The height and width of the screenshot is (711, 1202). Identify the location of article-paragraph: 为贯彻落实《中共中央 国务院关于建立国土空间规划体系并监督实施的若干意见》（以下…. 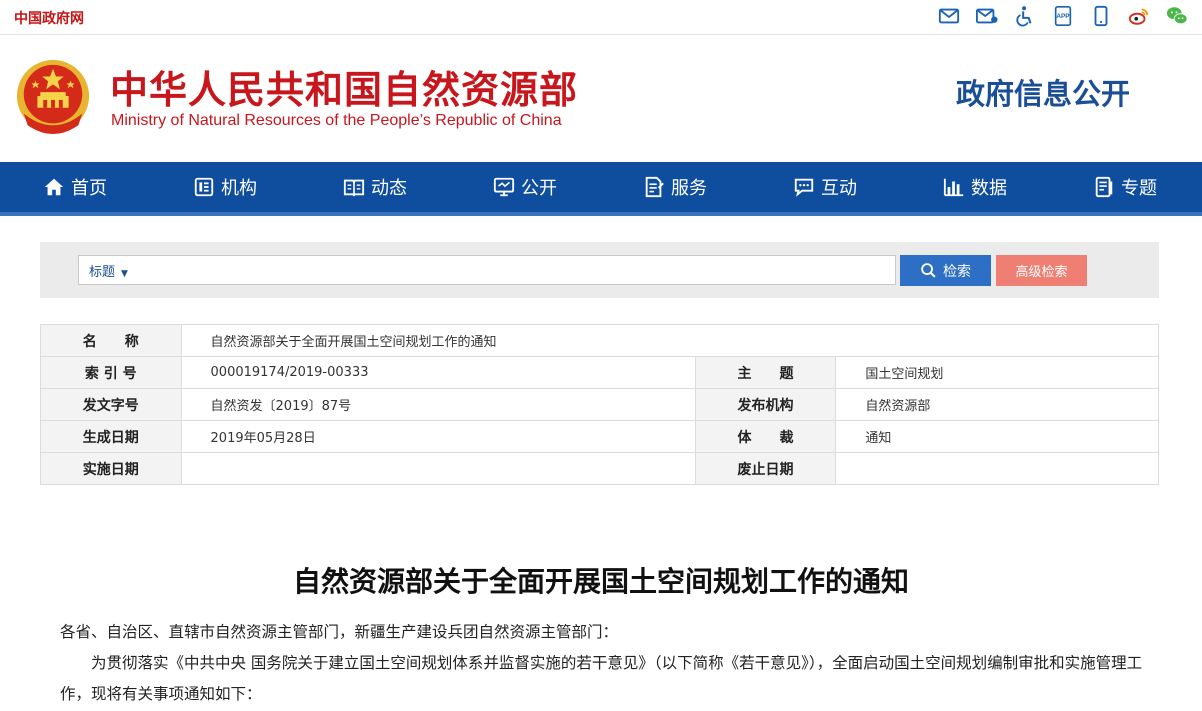
(601, 678).